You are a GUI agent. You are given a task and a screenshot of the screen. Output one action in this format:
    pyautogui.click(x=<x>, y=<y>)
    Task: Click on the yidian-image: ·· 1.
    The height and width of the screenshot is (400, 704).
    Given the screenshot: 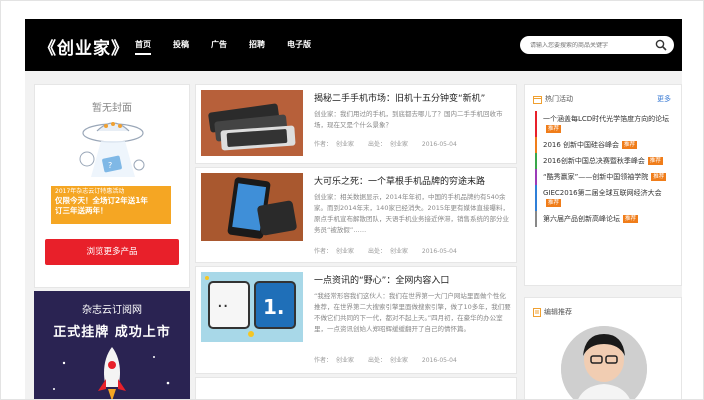 What is the action you would take?
    pyautogui.click(x=252, y=307)
    